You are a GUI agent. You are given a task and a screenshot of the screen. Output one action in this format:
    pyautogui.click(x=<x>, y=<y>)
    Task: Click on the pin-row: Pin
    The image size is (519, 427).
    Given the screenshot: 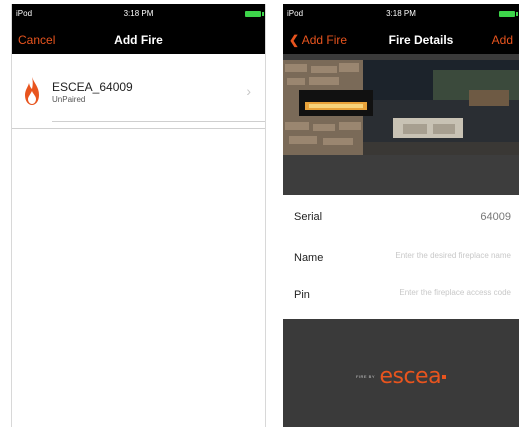 What is the action you would take?
    pyautogui.click(x=401, y=295)
    